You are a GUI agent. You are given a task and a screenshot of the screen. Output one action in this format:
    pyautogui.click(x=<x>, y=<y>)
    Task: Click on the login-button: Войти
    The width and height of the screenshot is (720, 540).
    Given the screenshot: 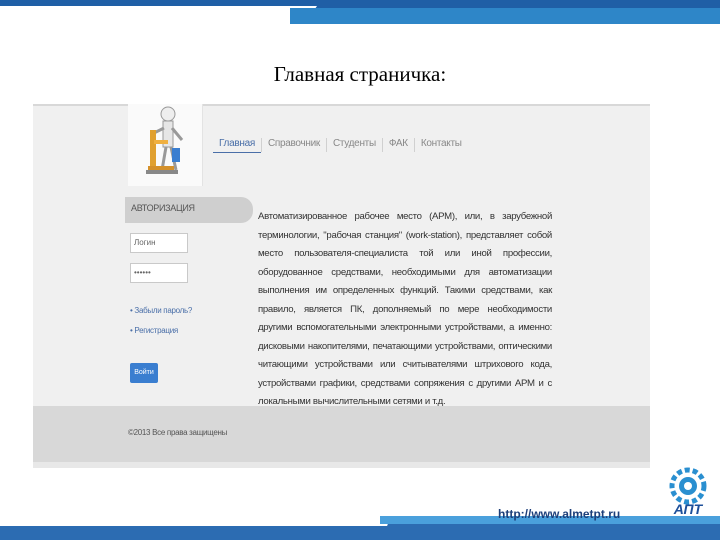 What is the action you would take?
    pyautogui.click(x=144, y=373)
    